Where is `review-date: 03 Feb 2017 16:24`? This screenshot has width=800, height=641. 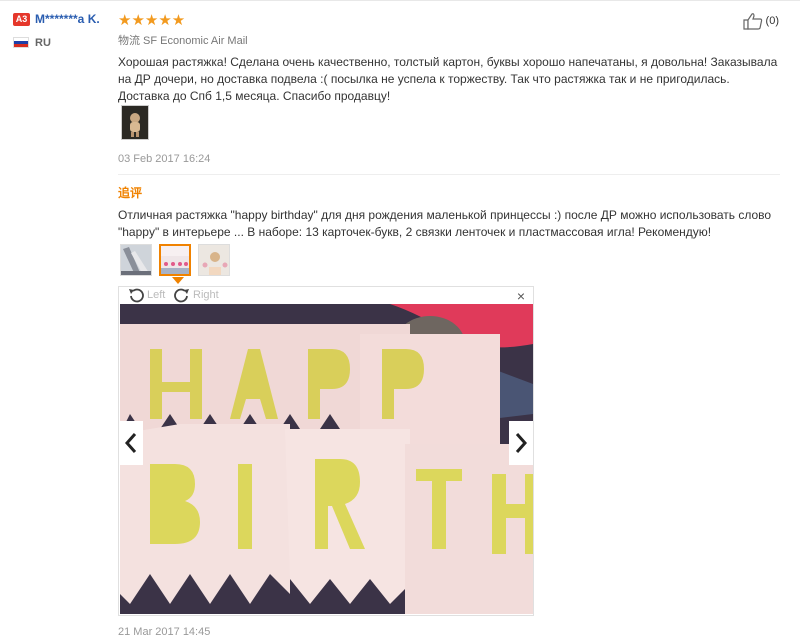
review-date: 03 Feb 2017 16:24 is located at coordinates (164, 159).